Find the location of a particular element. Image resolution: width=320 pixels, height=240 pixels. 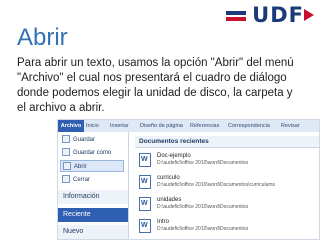

close-document-icon is located at coordinates (66, 179).